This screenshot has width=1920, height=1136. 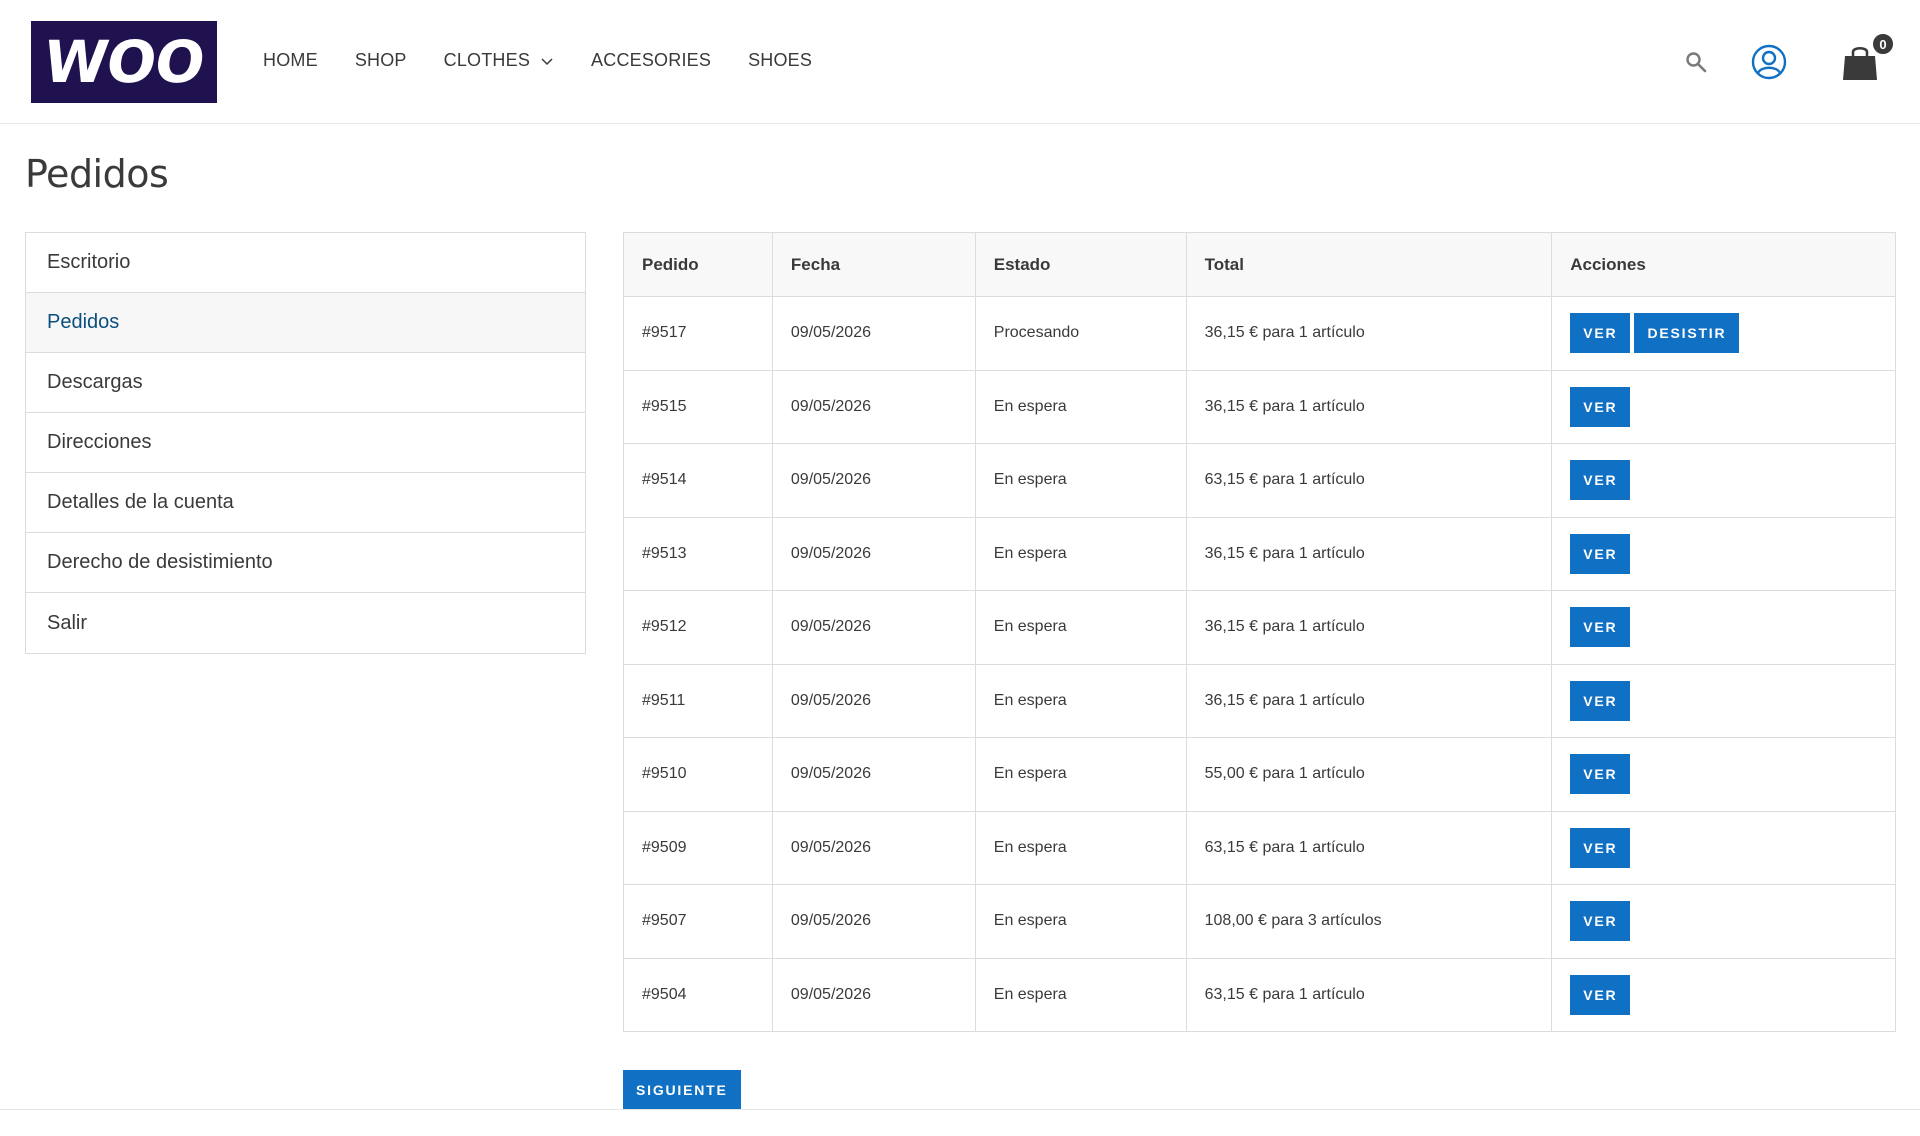 What do you see at coordinates (698, 264) in the screenshot?
I see `column-header-pedido: Pedido` at bounding box center [698, 264].